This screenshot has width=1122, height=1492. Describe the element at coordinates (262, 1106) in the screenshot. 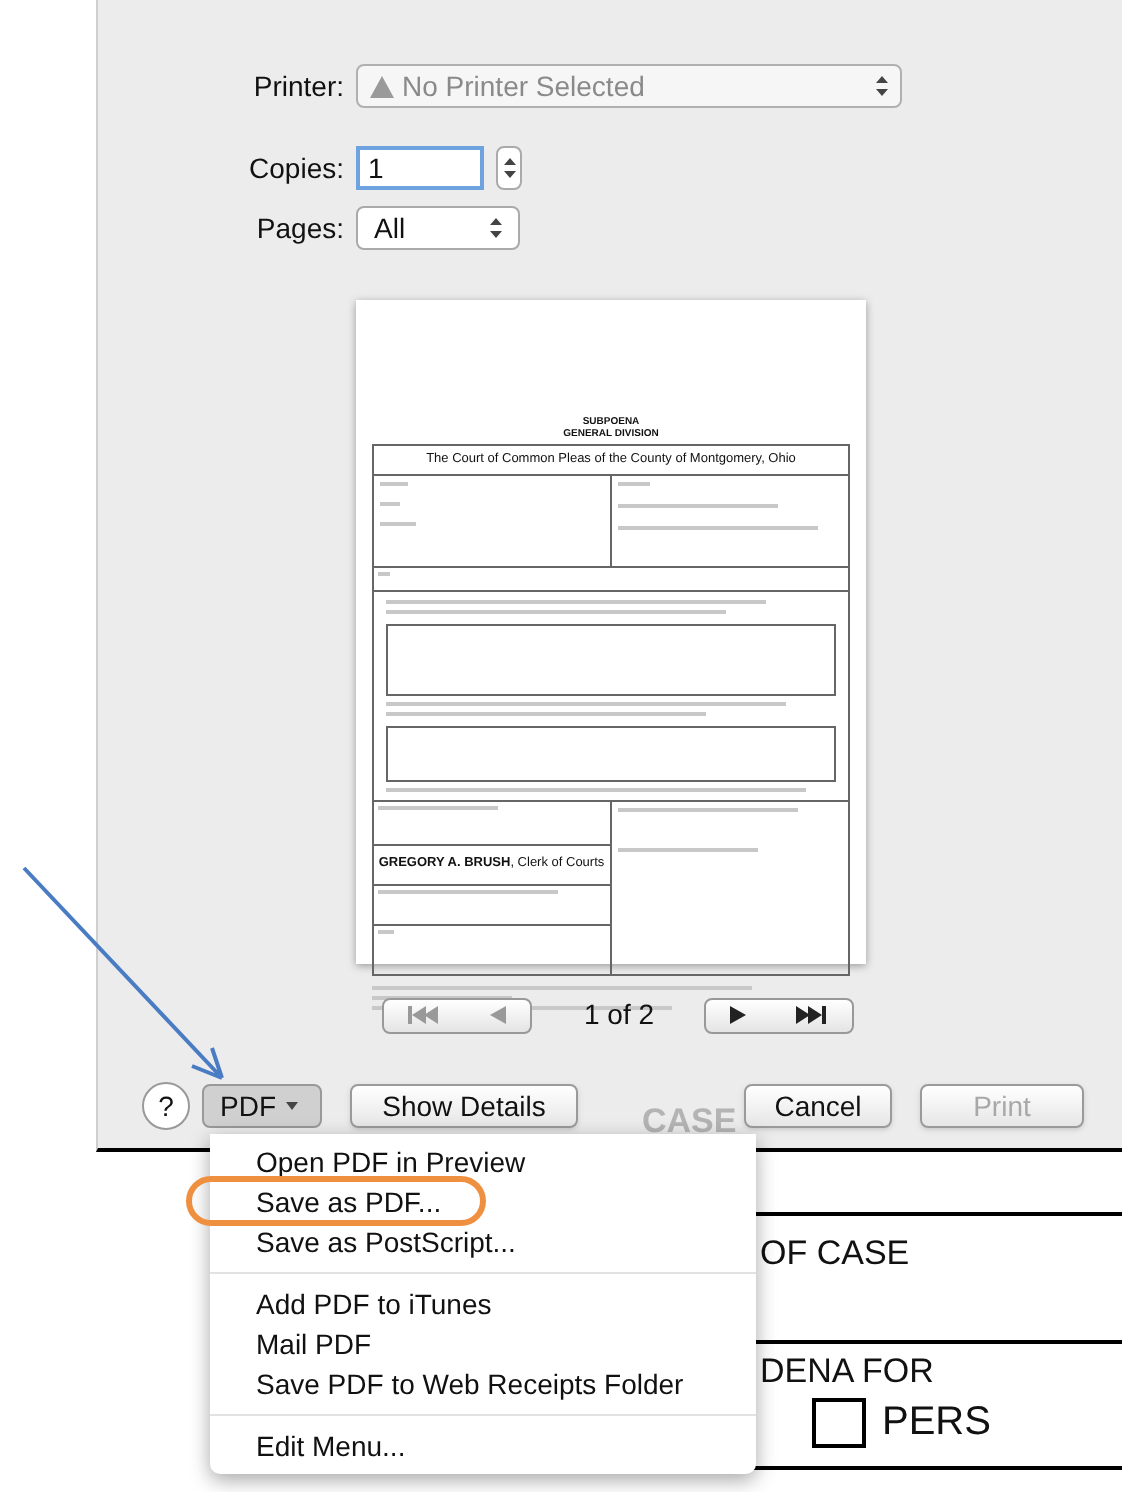

I see `pdf-button: PDF` at that location.